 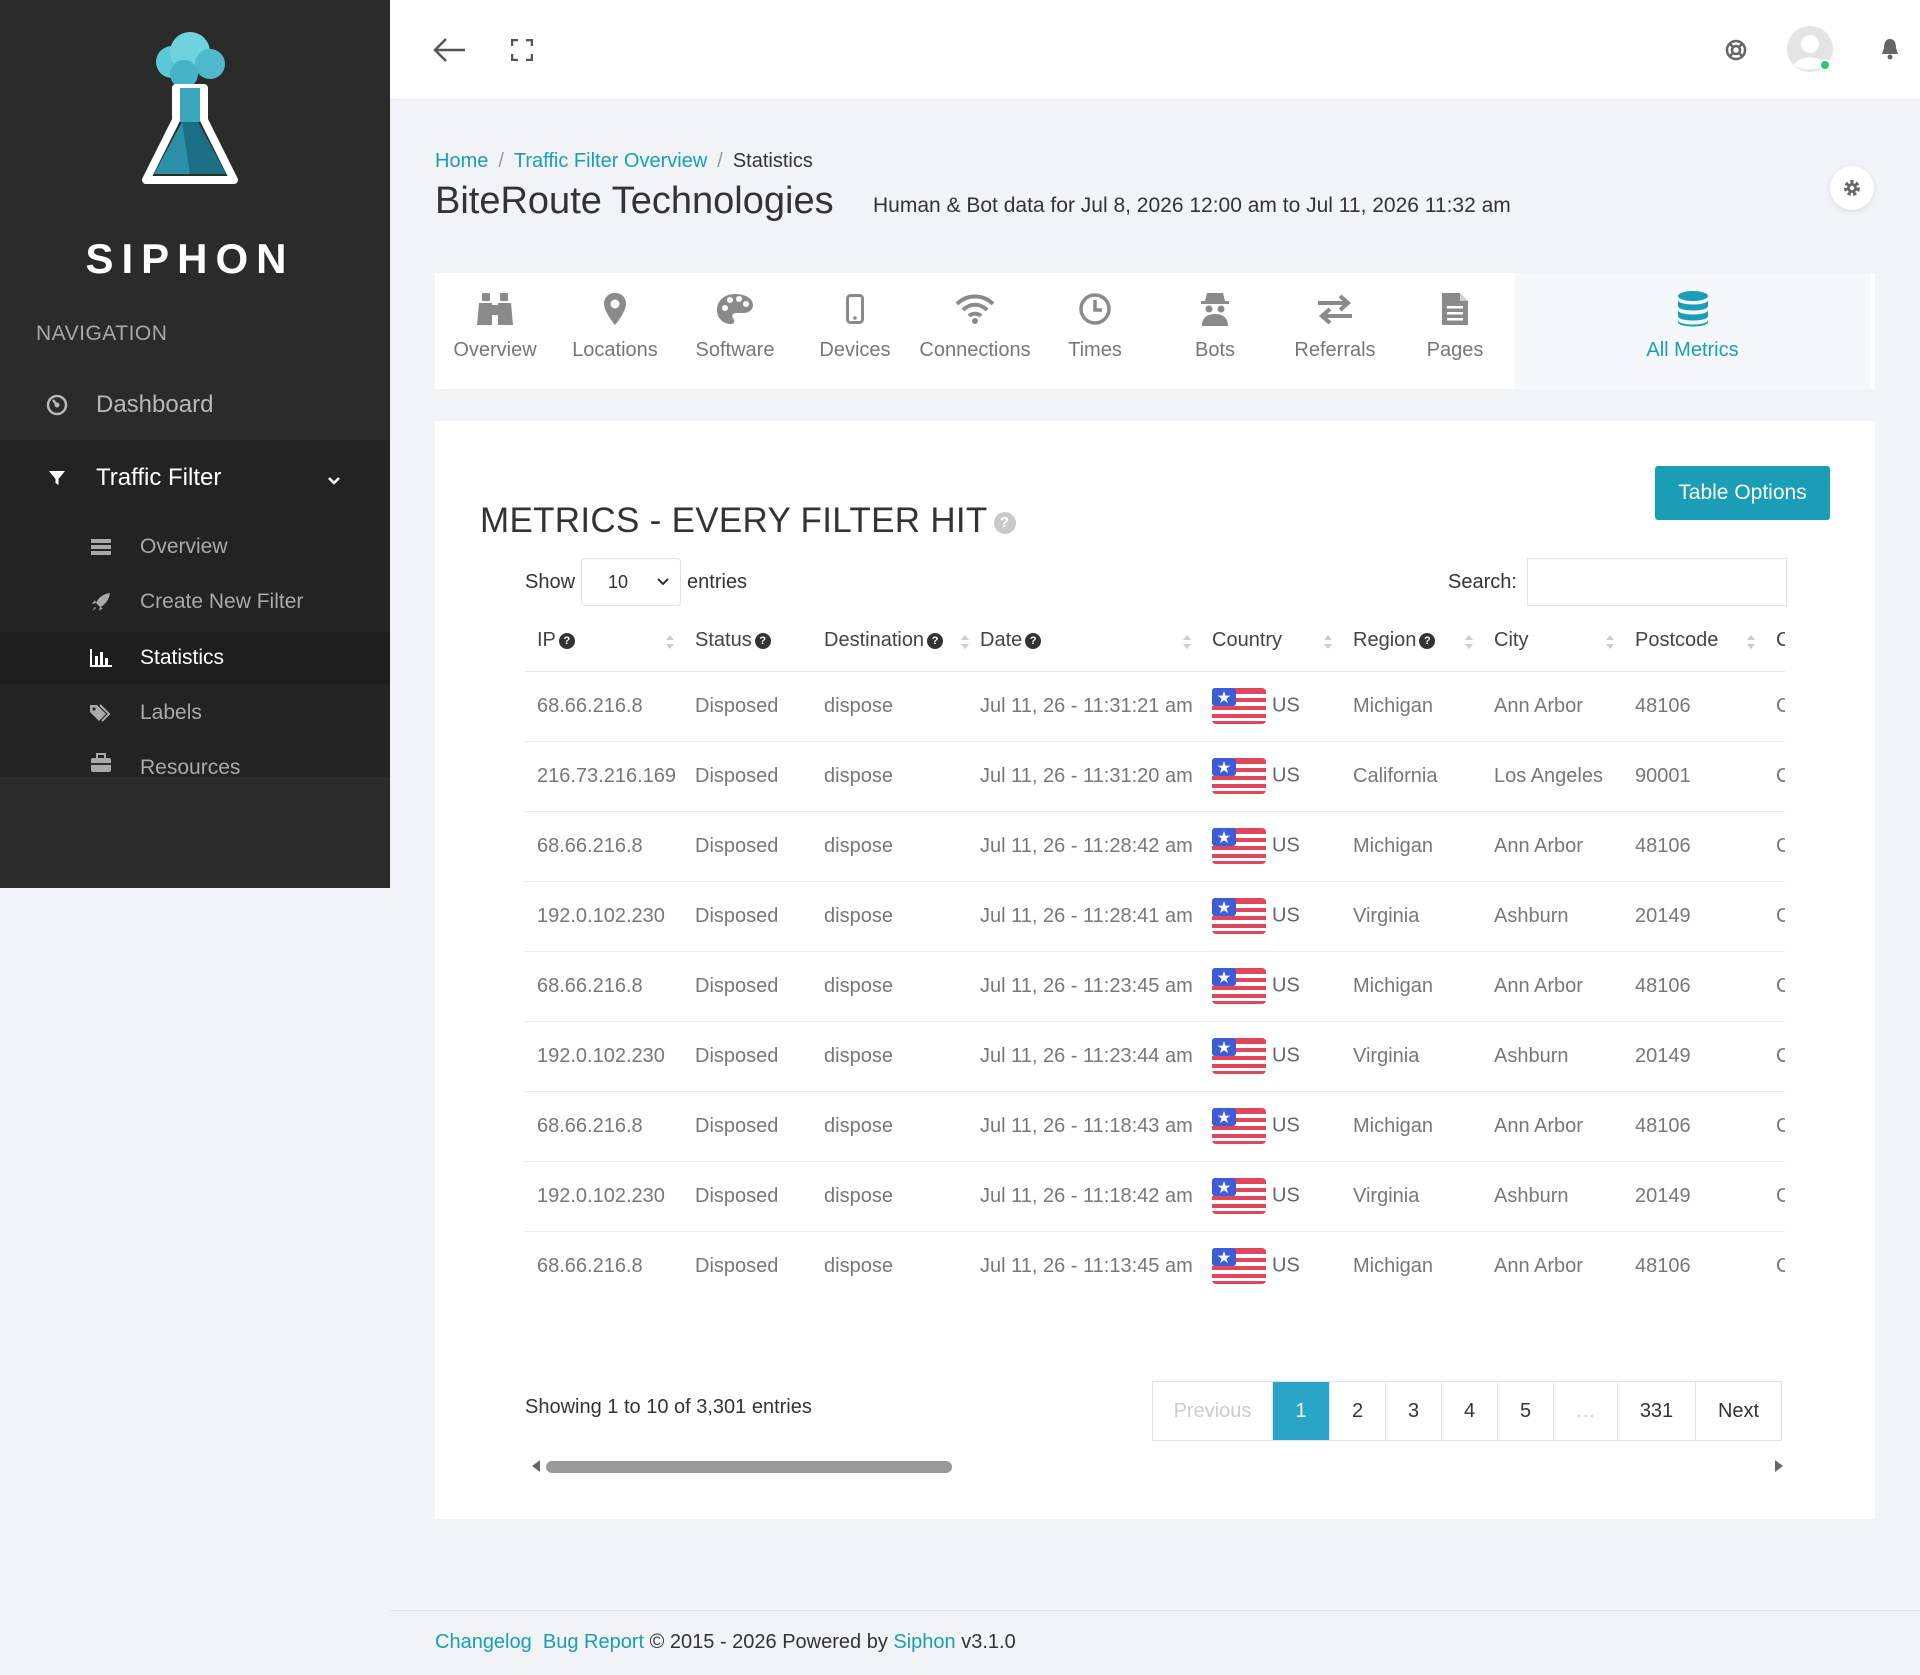 What do you see at coordinates (604, 641) in the screenshot?
I see `column-header-ip: IP?` at bounding box center [604, 641].